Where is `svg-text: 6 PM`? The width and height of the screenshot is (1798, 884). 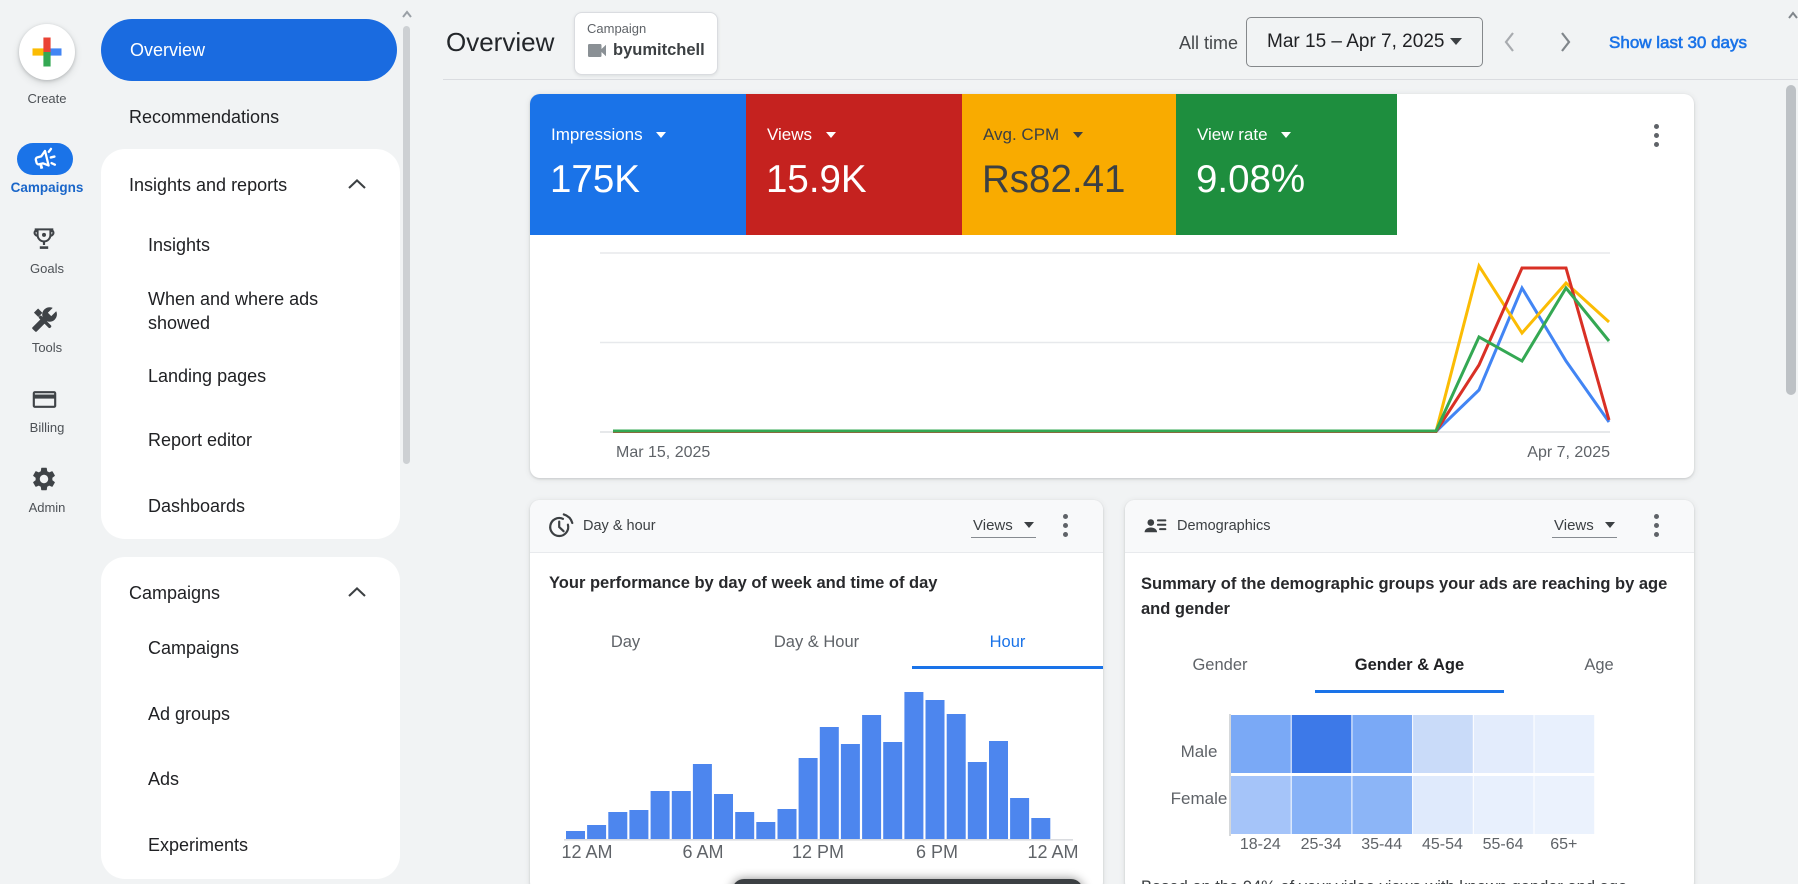
svg-text: 6 PM is located at coordinates (937, 852).